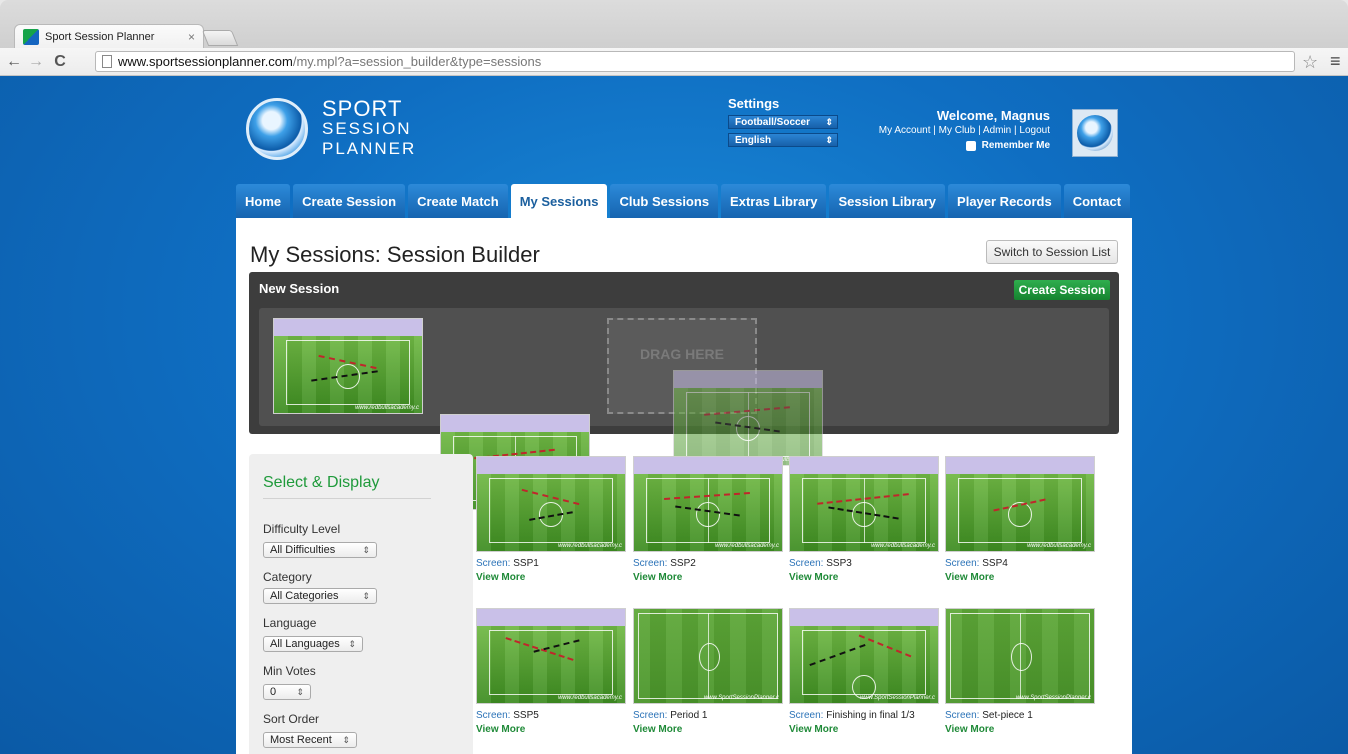  I want to click on nav-tab-home: Home, so click(263, 201).